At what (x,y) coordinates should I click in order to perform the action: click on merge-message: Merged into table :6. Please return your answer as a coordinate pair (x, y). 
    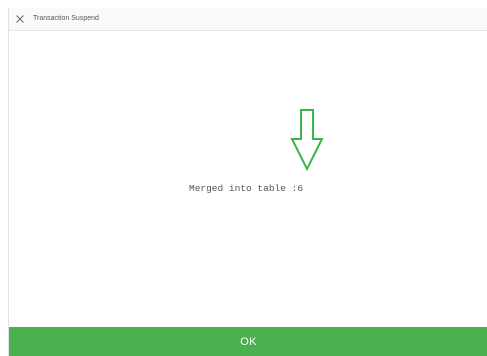
    Looking at the image, I should click on (246, 188).